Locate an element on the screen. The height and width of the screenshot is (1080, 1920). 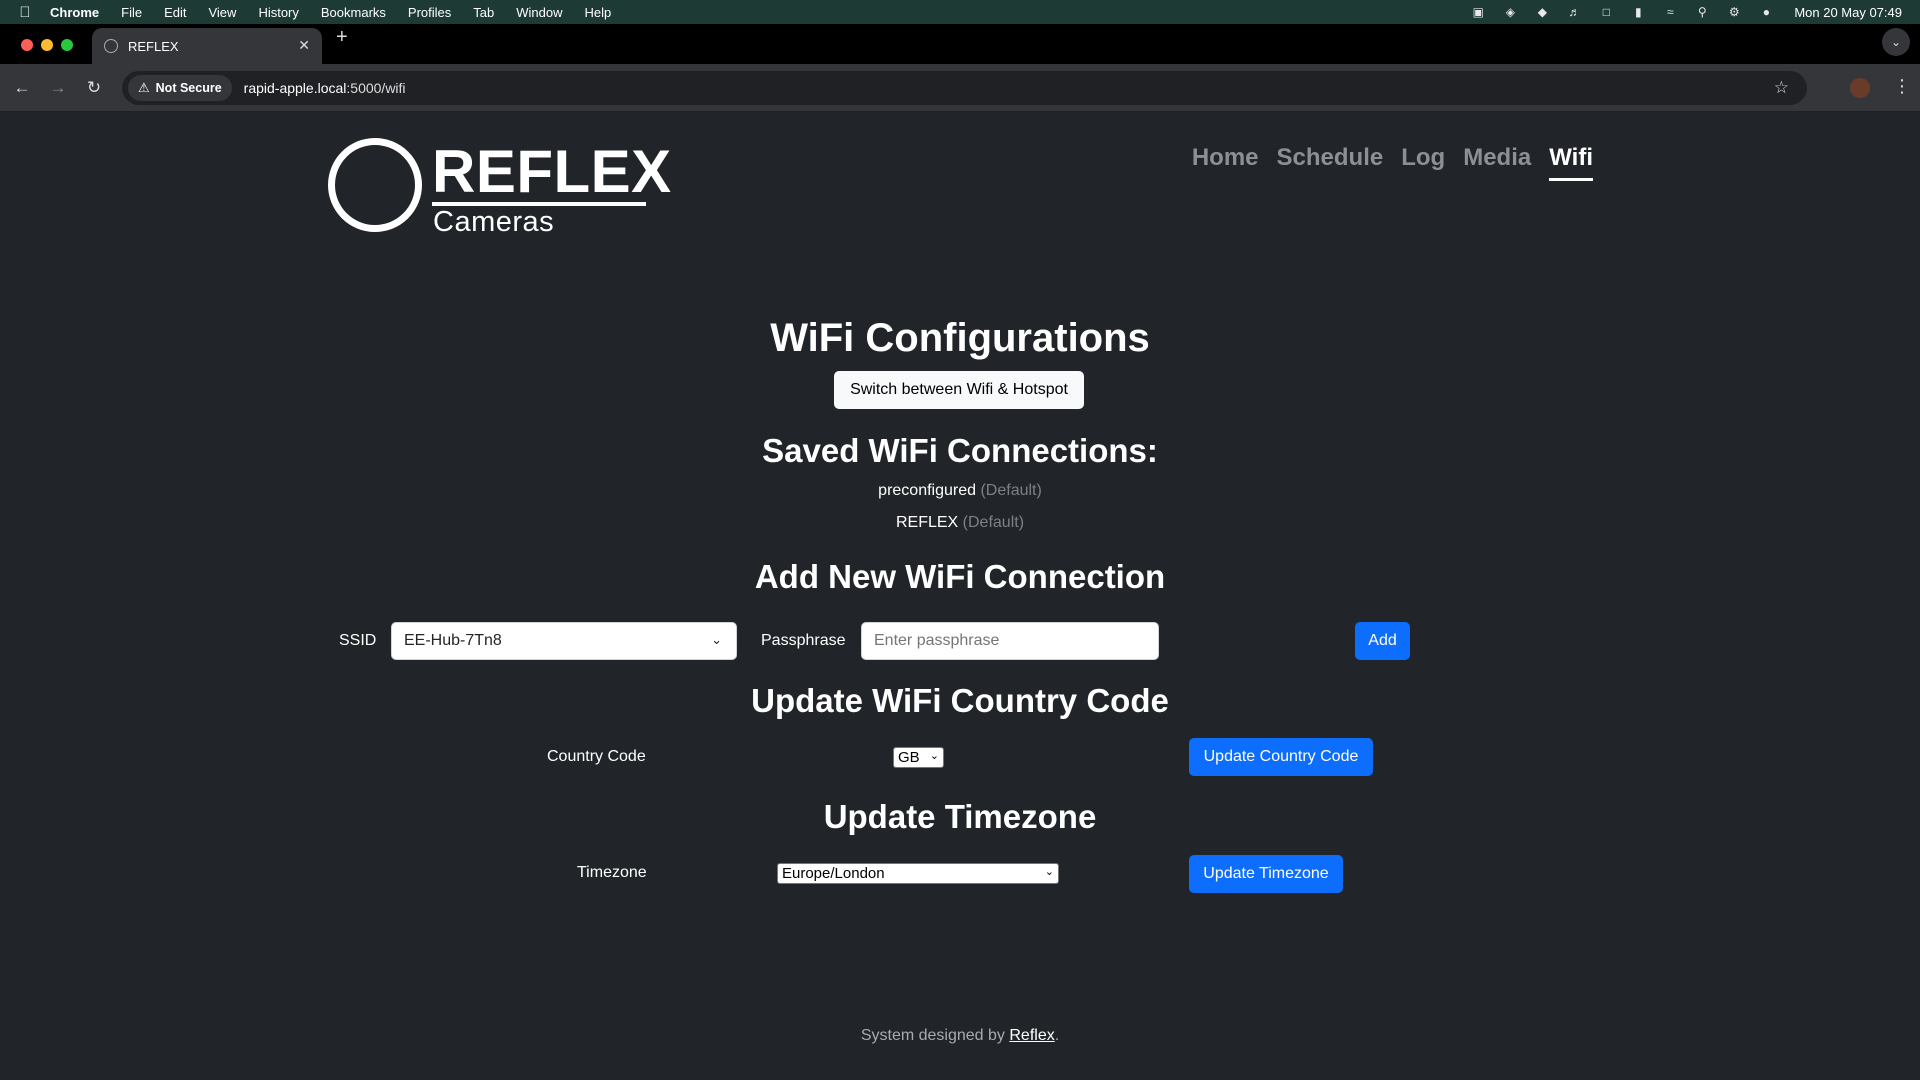
browser-tab-strip: REFLEX ✕ + ⌄ is located at coordinates (960, 44).